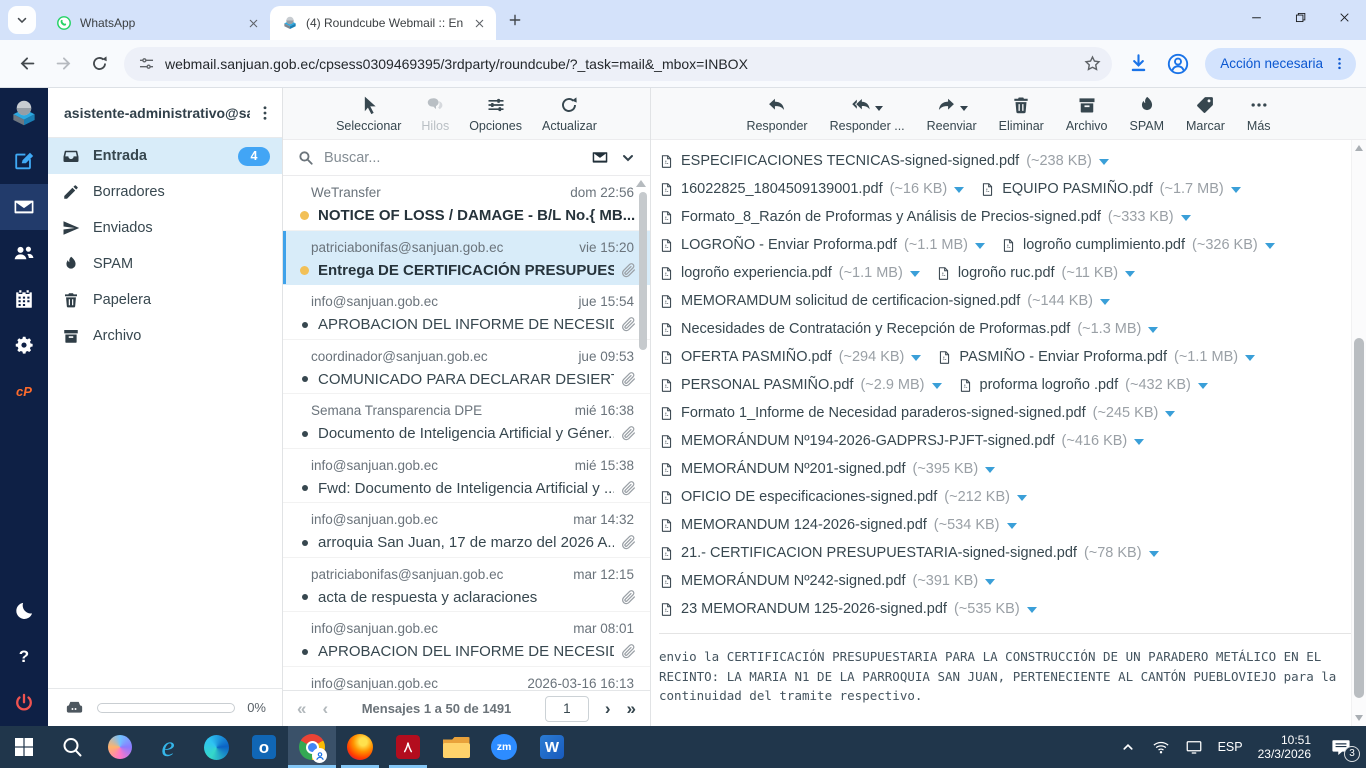 The width and height of the screenshot is (1366, 768). I want to click on attachment-item: MEMORÁNDUM Nº201-signed.pdf (~395 KB), so click(827, 469).